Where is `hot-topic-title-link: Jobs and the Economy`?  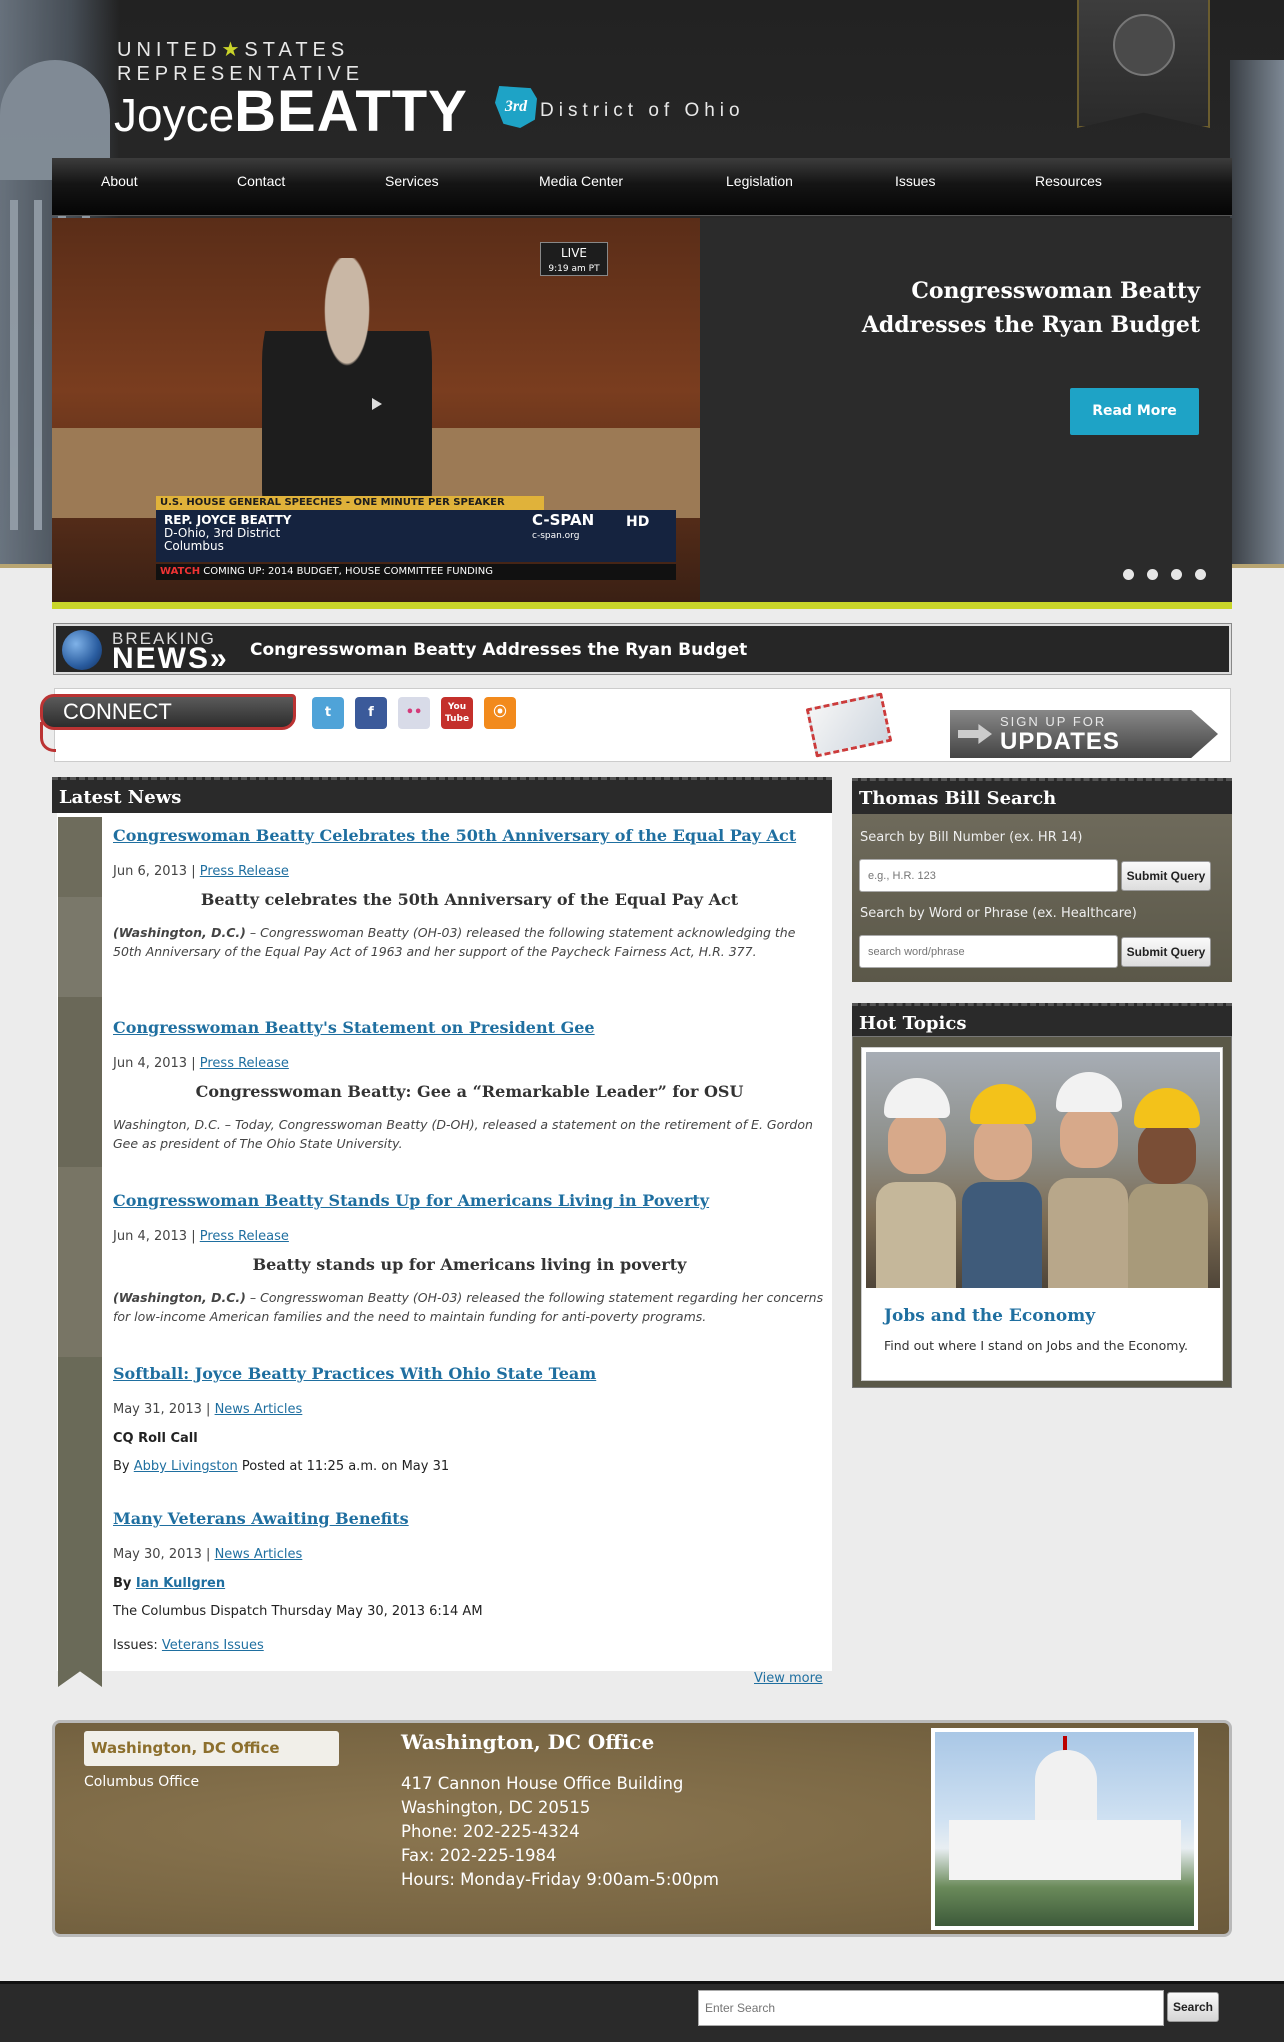 hot-topic-title-link: Jobs and the Economy is located at coordinates (989, 1316).